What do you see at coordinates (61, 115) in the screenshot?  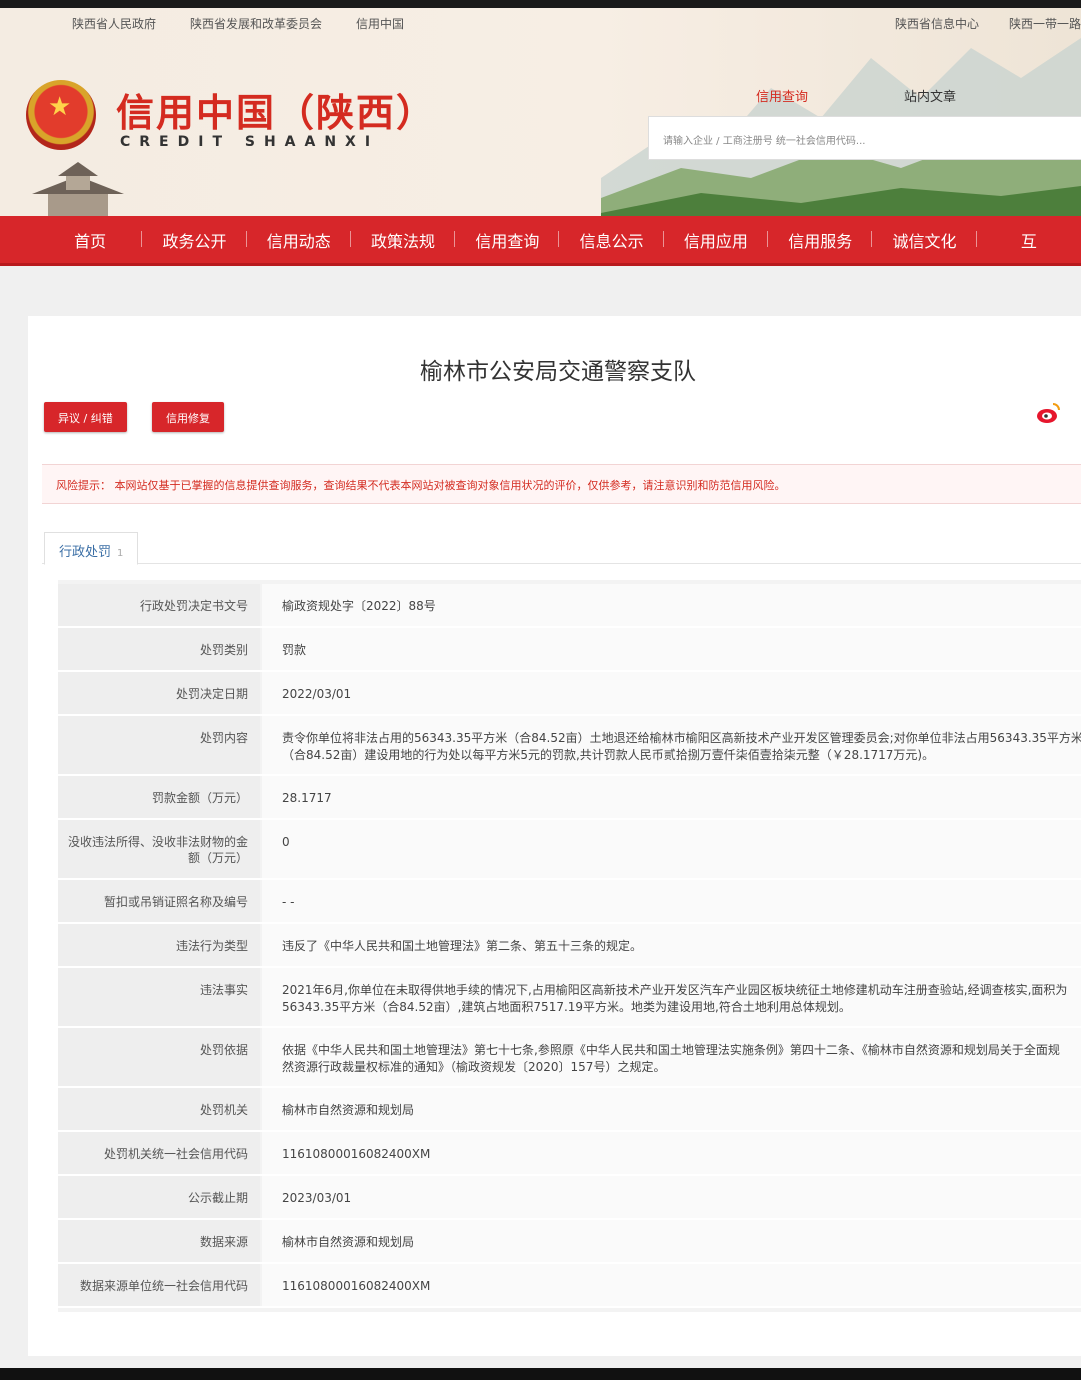 I see `national-emblem-icon: ★` at bounding box center [61, 115].